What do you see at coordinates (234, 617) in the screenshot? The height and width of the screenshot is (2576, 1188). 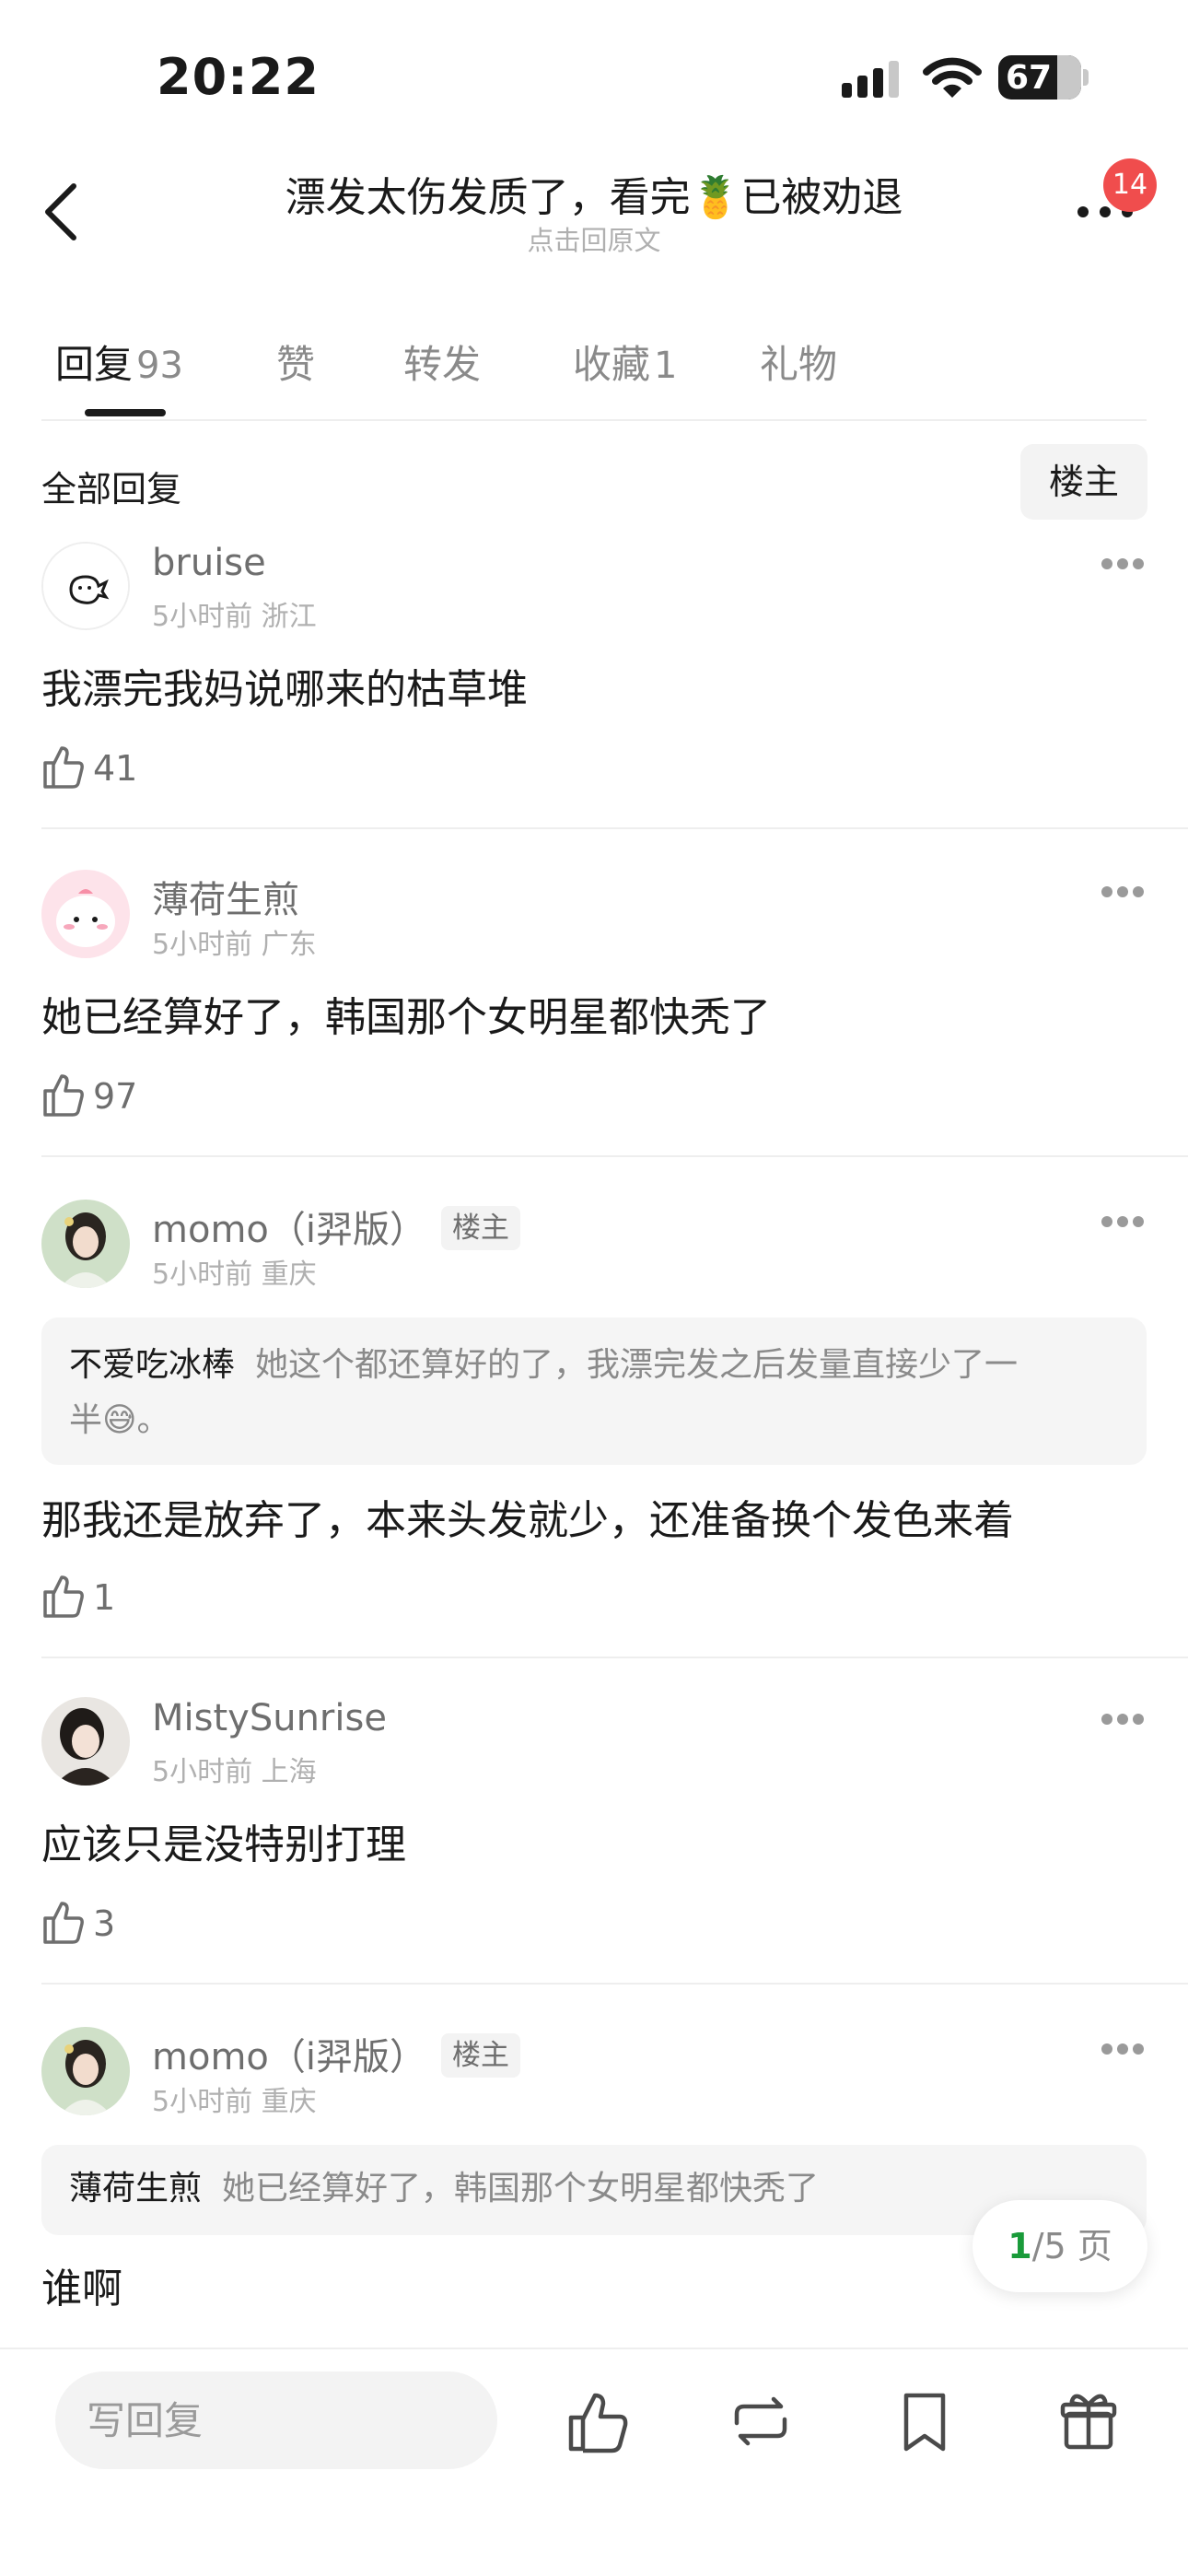 I see `comment-meta: 5小时前 浙江` at bounding box center [234, 617].